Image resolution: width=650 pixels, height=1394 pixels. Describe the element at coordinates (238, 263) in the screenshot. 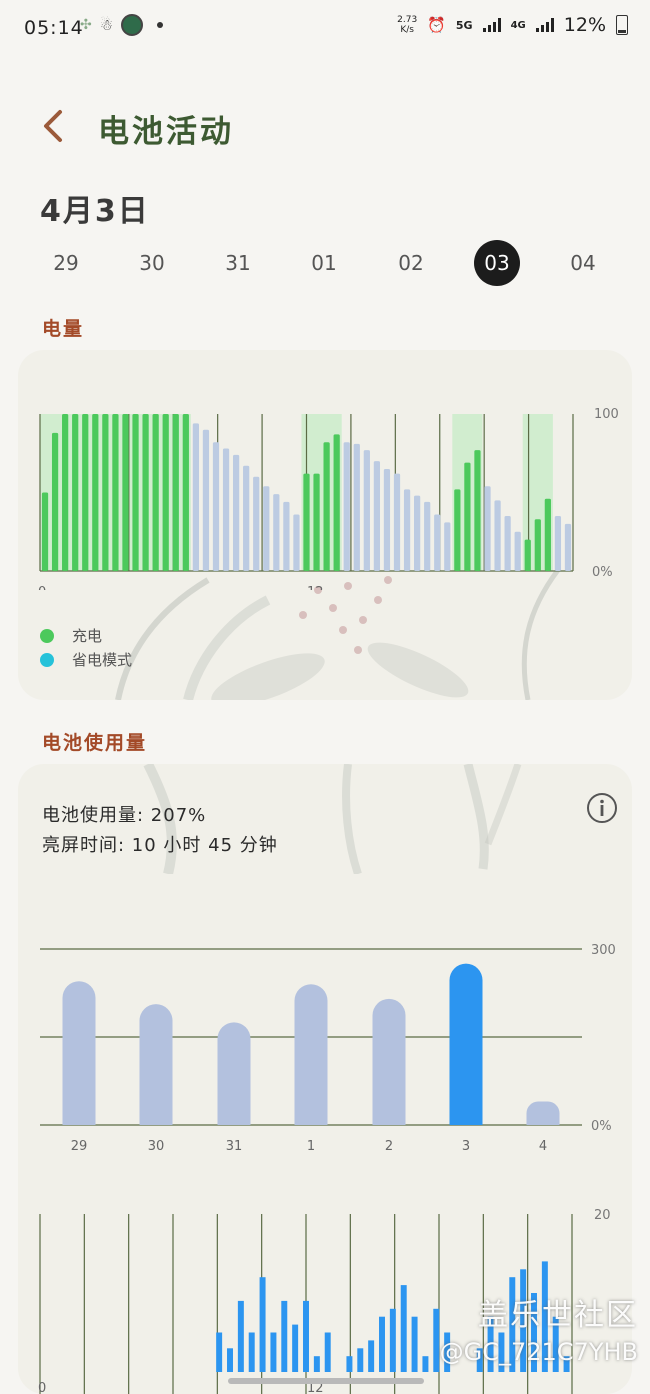

I see `date-item-31: 31` at that location.